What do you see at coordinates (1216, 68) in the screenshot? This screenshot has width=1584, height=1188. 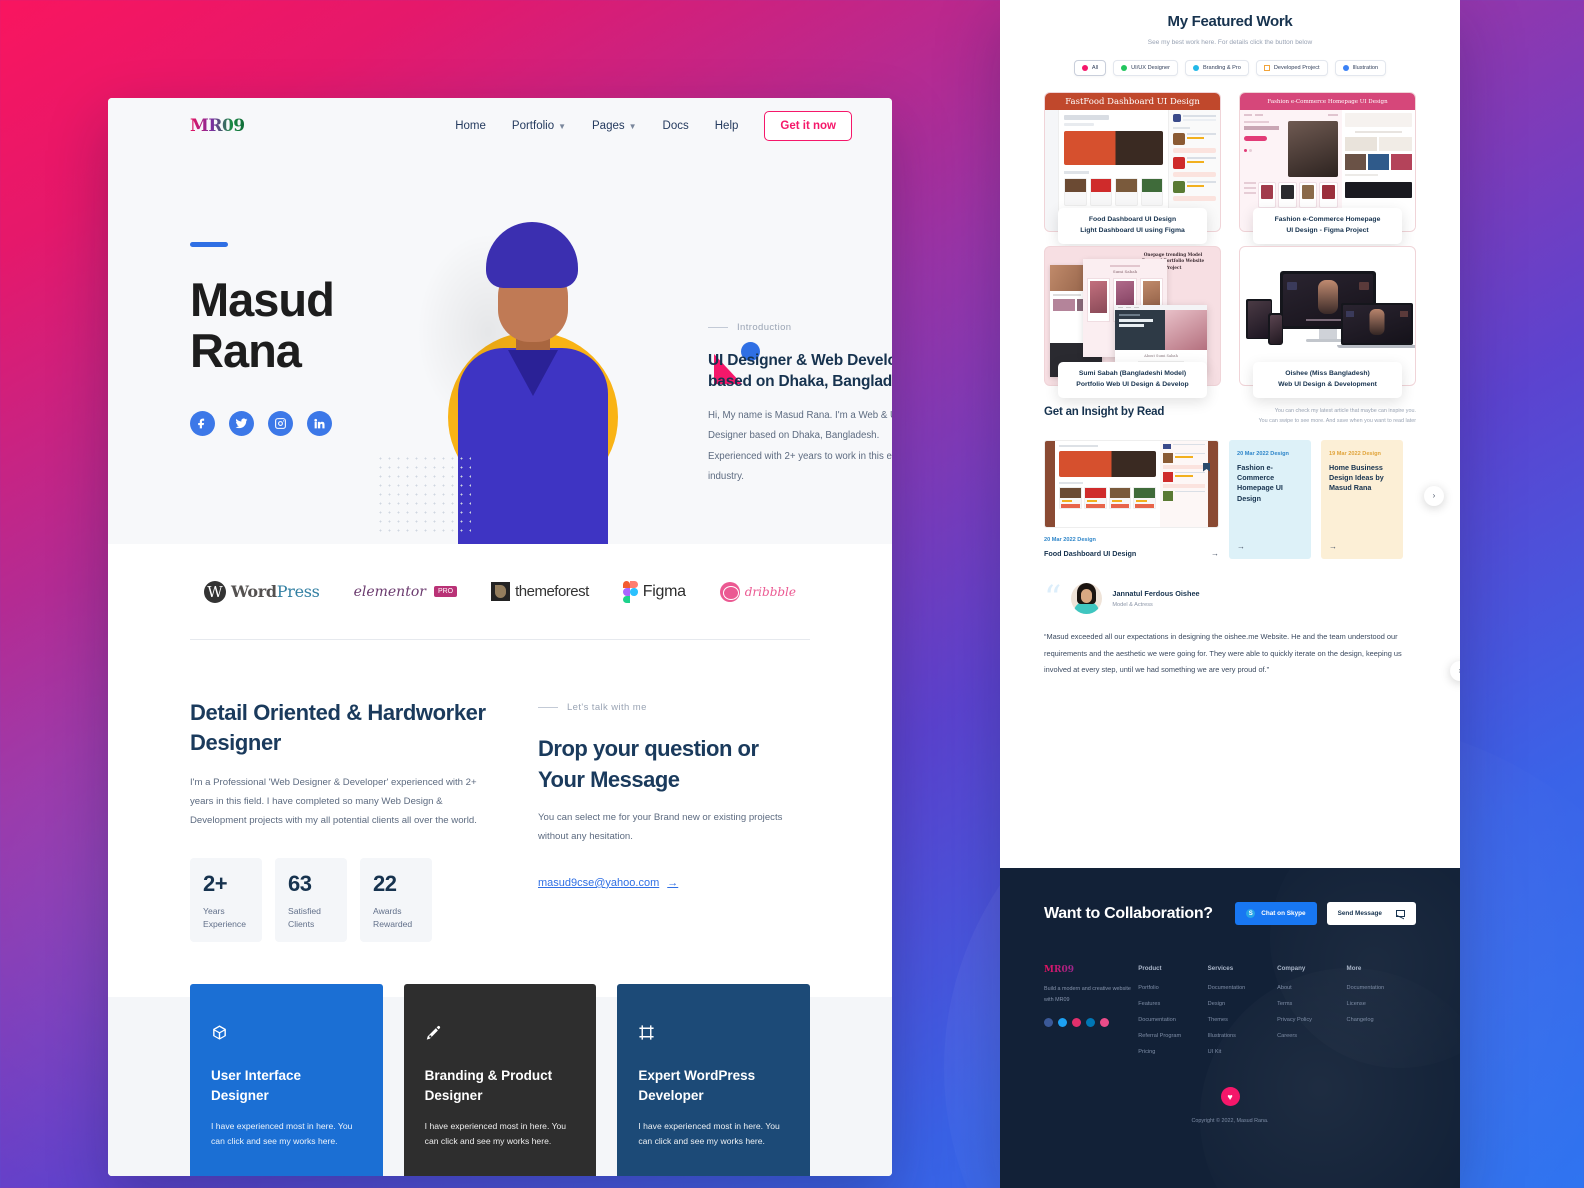 I see `filter-chip-branding: Branding & Pro` at bounding box center [1216, 68].